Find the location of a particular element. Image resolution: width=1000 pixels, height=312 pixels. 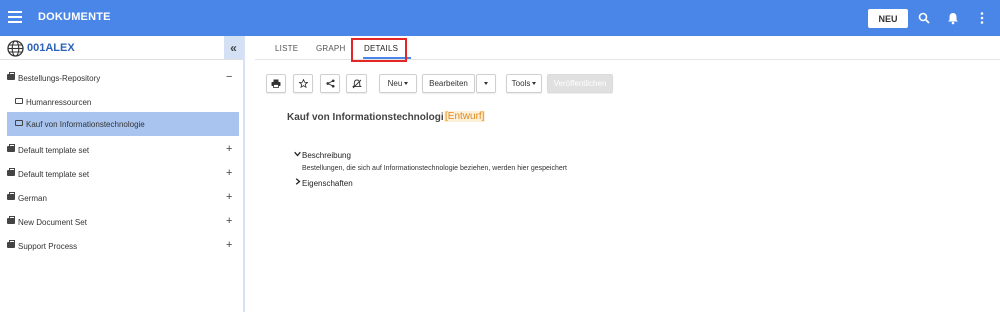

tree-item-label: Kauf von Informationstechnologie is located at coordinates (85, 124).